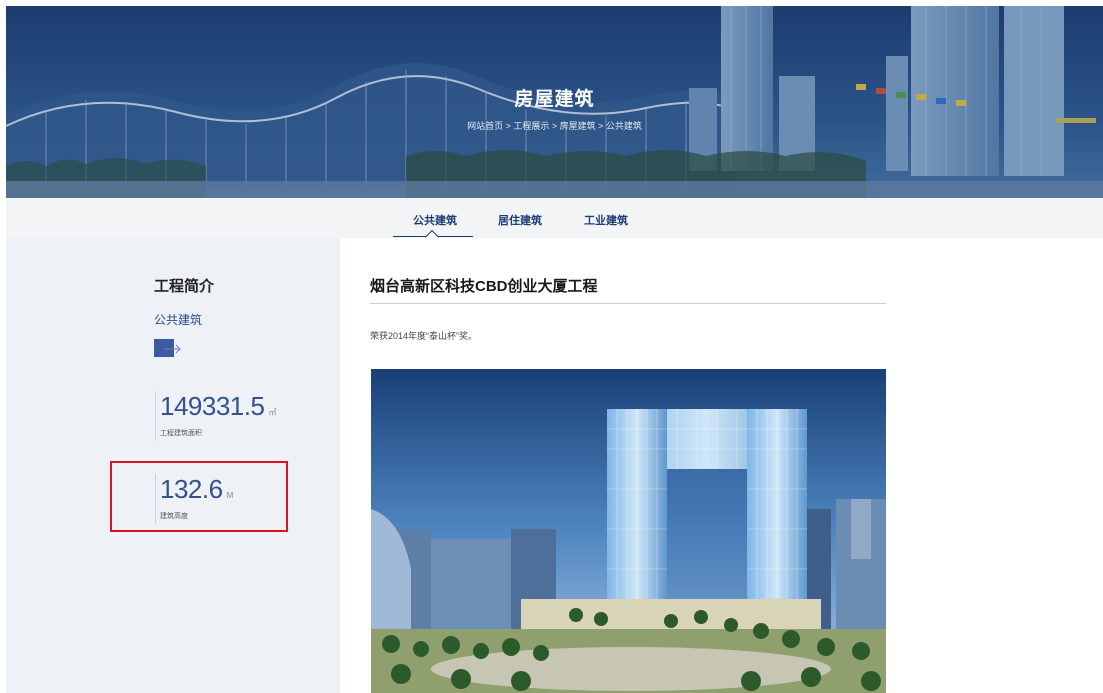  Describe the element at coordinates (520, 220) in the screenshot. I see `tab-residential-buildings: 居住建筑` at that location.